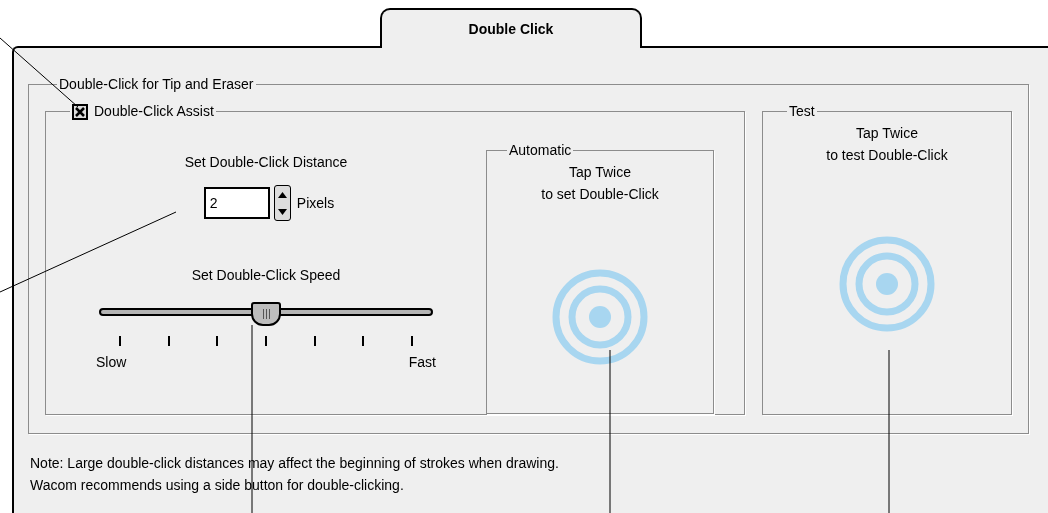  I want to click on slow-label: Slow, so click(111, 362).